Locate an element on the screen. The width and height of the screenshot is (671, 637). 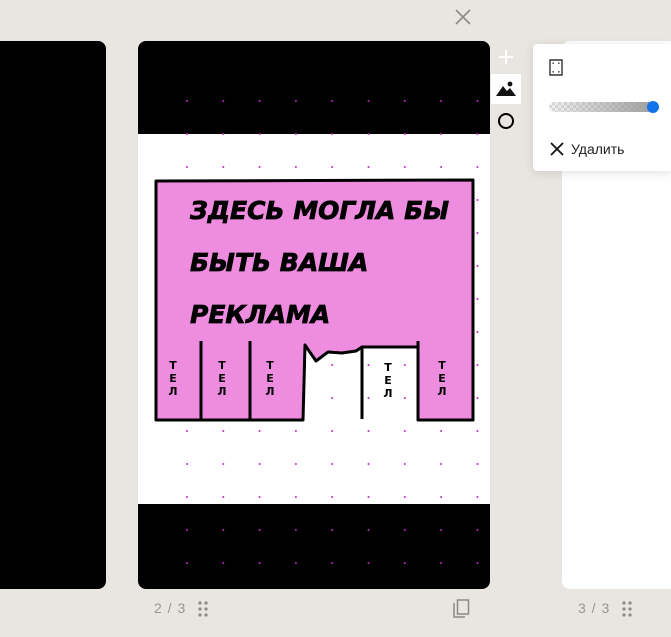
delete-button: Удалить is located at coordinates (586, 149).